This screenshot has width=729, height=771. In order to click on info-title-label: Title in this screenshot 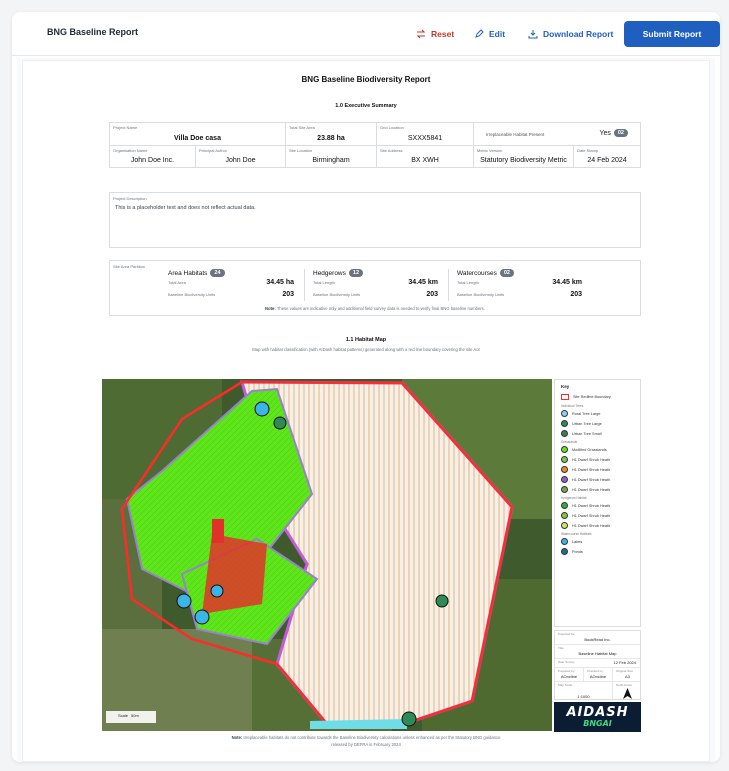, I will do `click(561, 648)`.